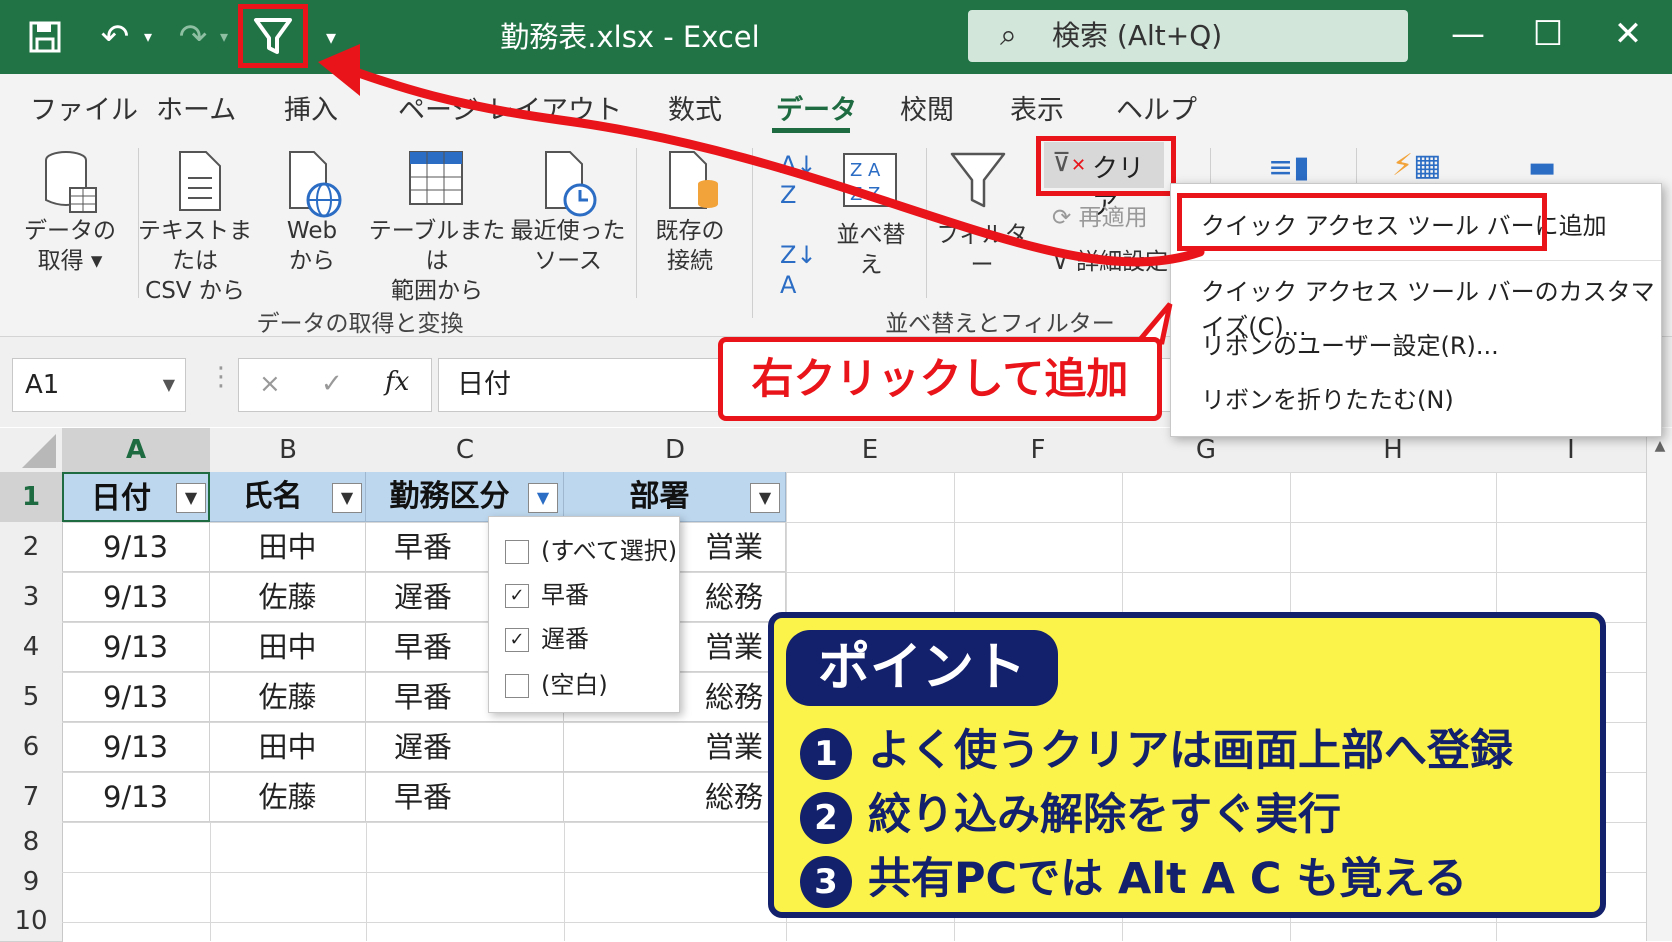  Describe the element at coordinates (940, 379) in the screenshot. I see `callout-label: 右クリックして追加` at that location.